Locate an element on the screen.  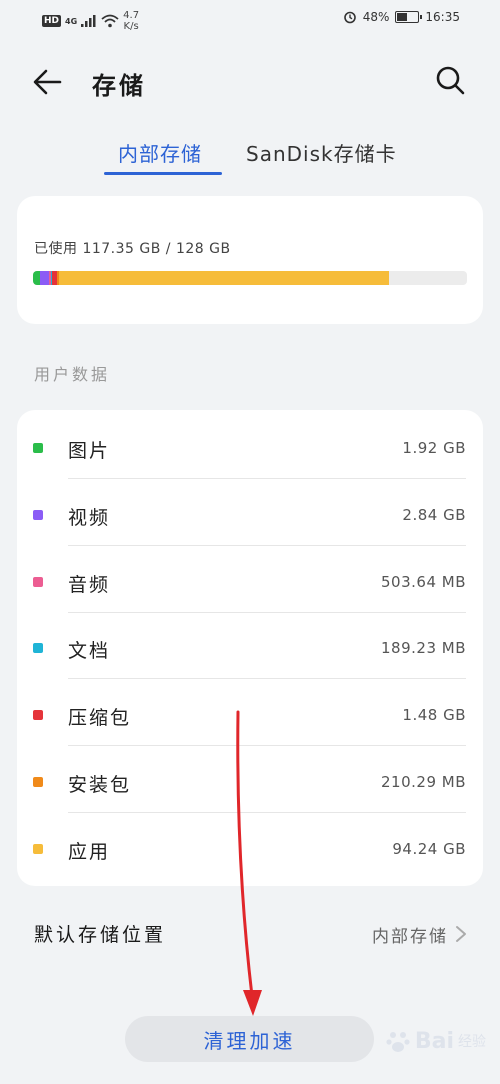
status-bar-left: HD 4G 4.7 K/s is located at coordinates (90, 21).